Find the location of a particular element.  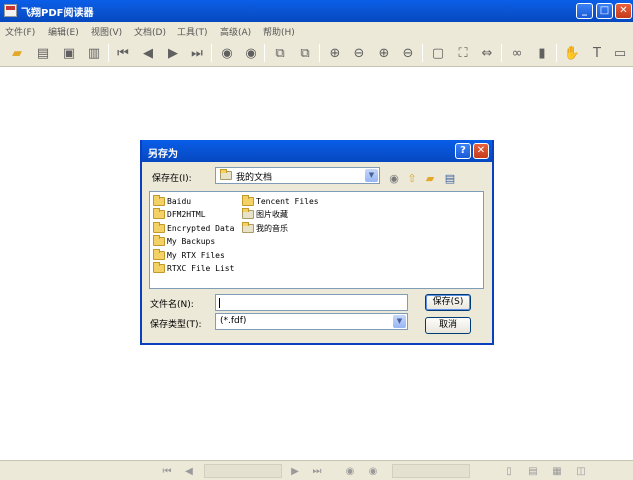

zoom-minus-icon: ⊖ is located at coordinates (408, 53).